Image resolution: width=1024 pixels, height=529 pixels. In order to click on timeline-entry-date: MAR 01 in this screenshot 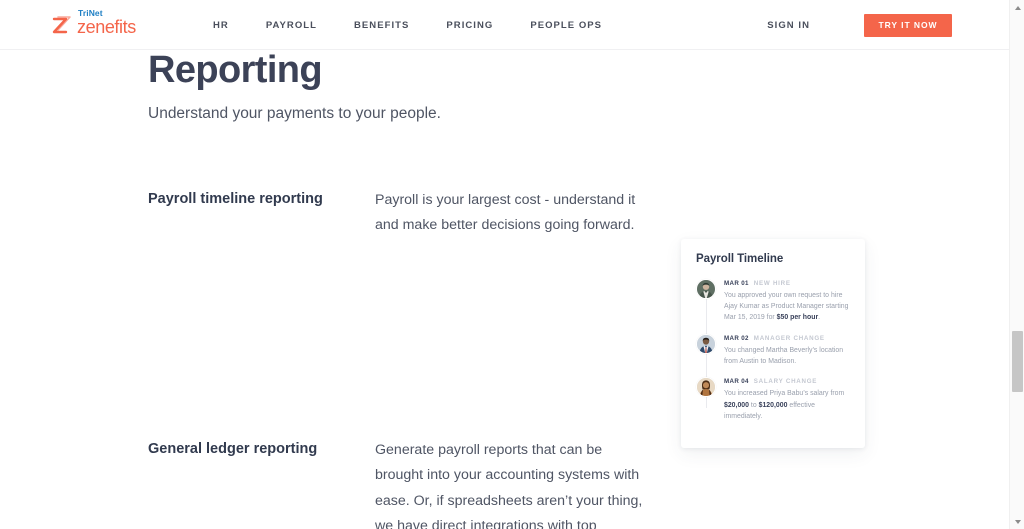, I will do `click(736, 283)`.